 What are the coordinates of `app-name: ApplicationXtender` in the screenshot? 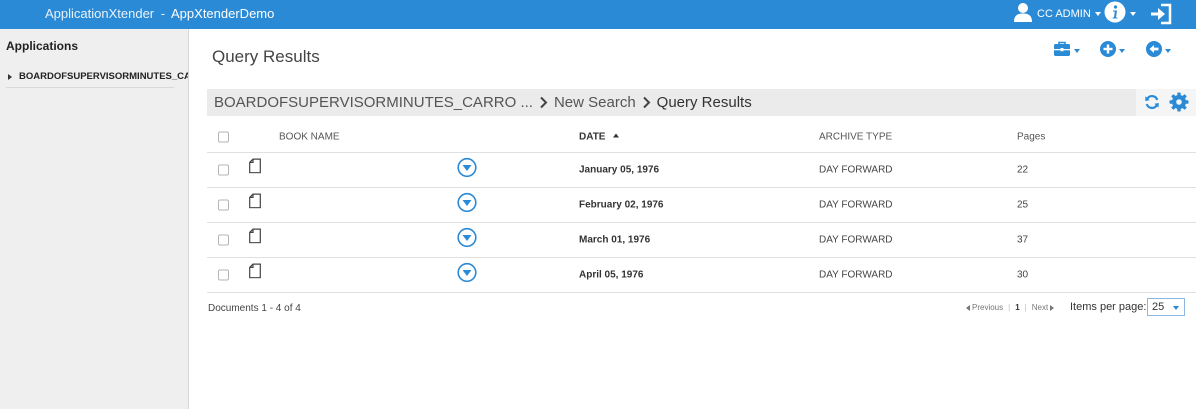 It's located at (100, 13).